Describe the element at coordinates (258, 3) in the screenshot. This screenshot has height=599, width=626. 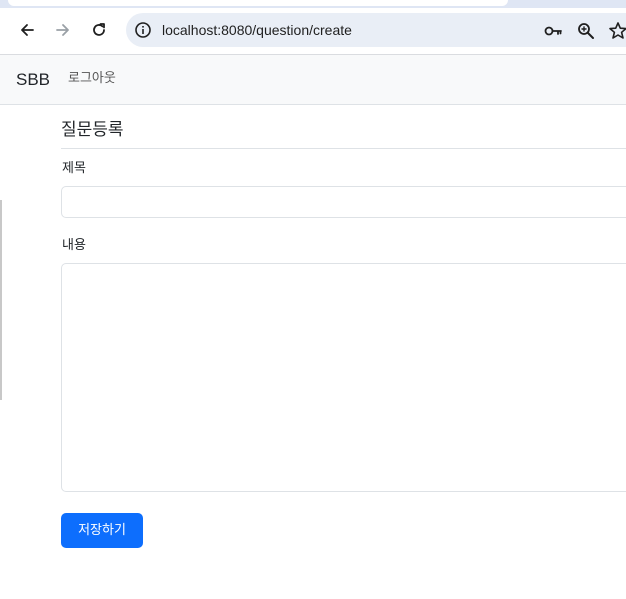
I see `active-tab-edge` at that location.